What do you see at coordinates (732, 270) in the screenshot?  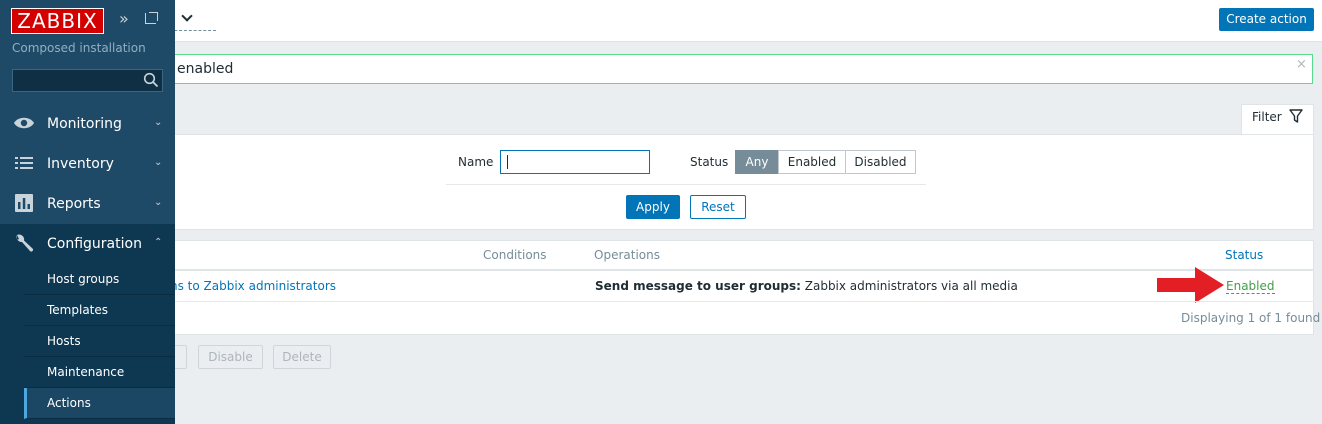 I see `table-header-divider` at bounding box center [732, 270].